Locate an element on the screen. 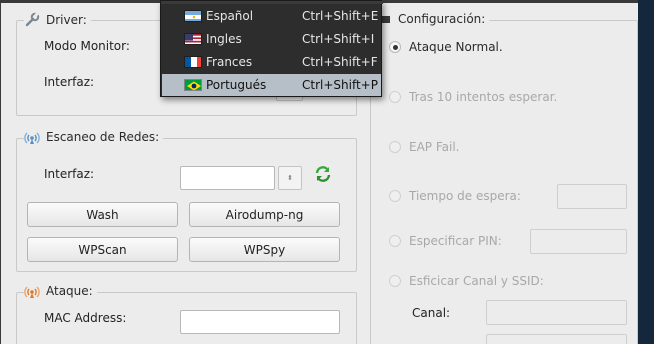  menu-item-frances-label: Frances is located at coordinates (229, 62).